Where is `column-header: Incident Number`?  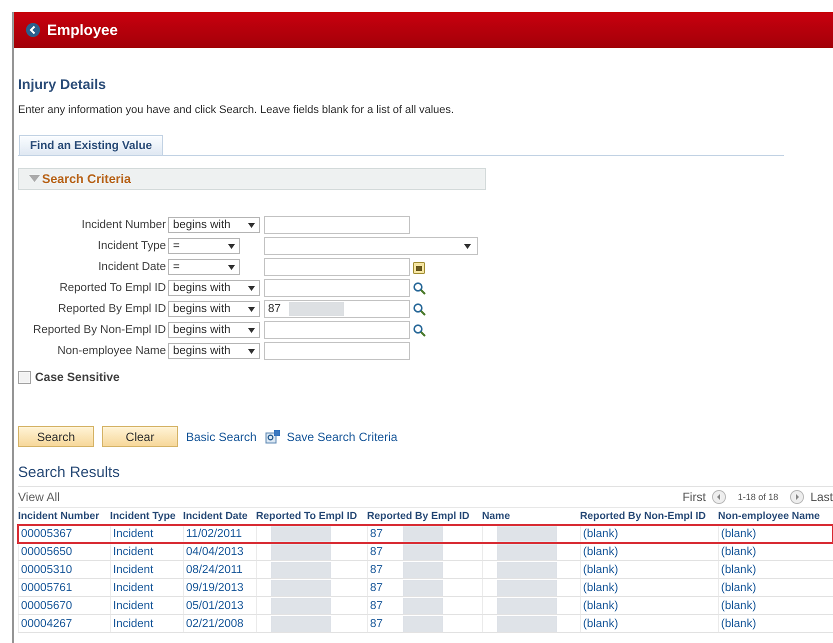 column-header: Incident Number is located at coordinates (64, 516).